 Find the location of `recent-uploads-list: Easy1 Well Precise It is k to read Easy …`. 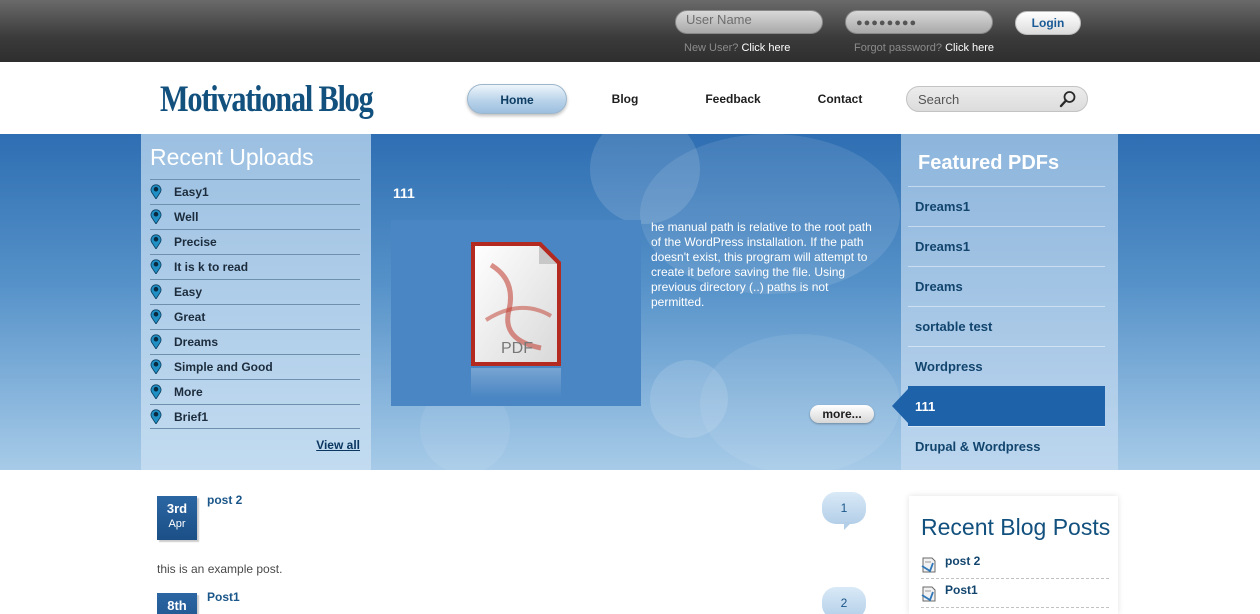

recent-uploads-list: Easy1 Well Precise It is k to read Easy … is located at coordinates (255, 304).